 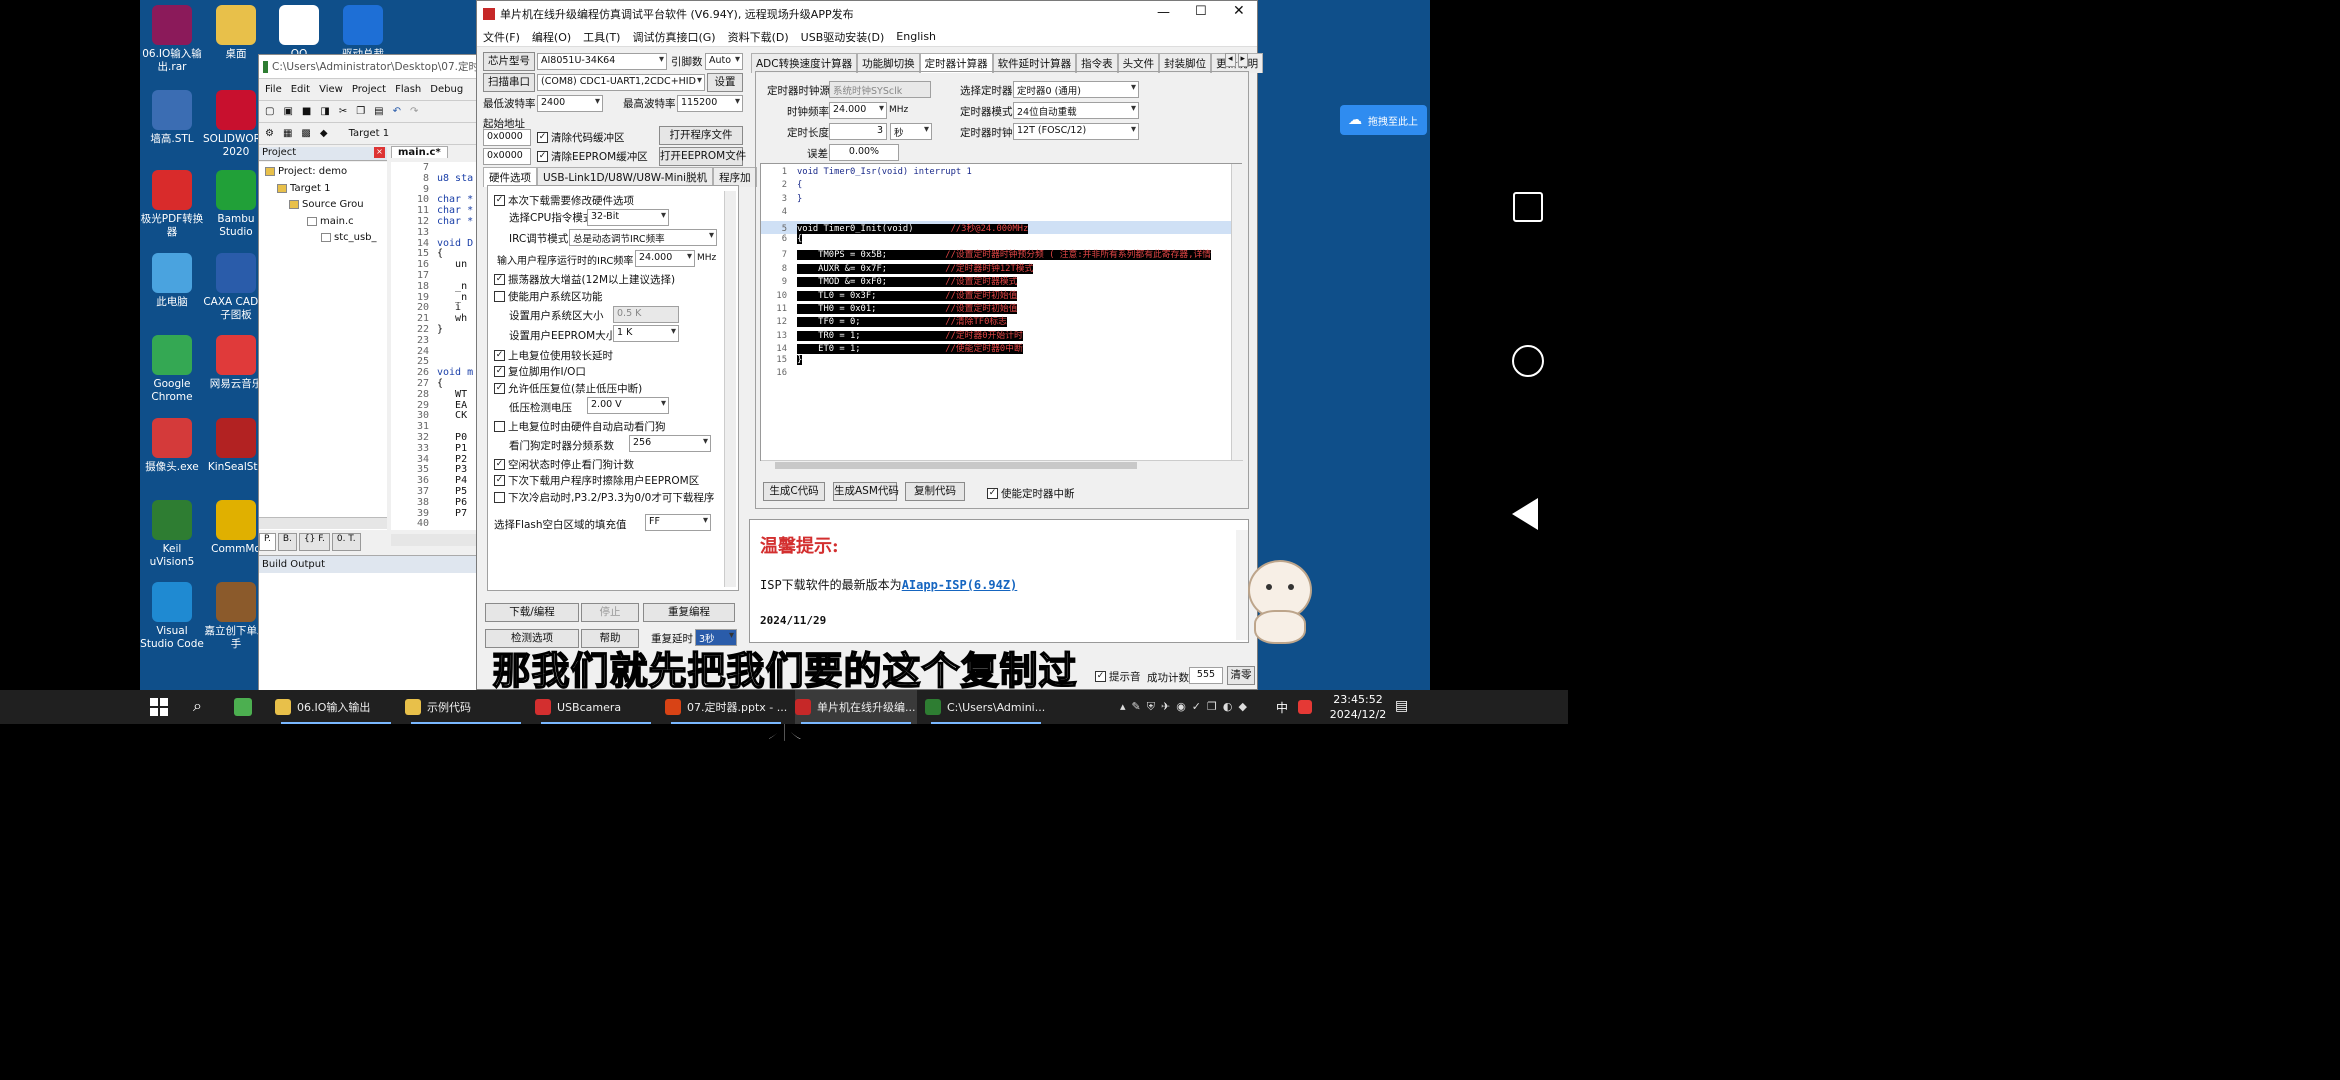 I want to click on redo-icon: ↷, so click(x=414, y=111).